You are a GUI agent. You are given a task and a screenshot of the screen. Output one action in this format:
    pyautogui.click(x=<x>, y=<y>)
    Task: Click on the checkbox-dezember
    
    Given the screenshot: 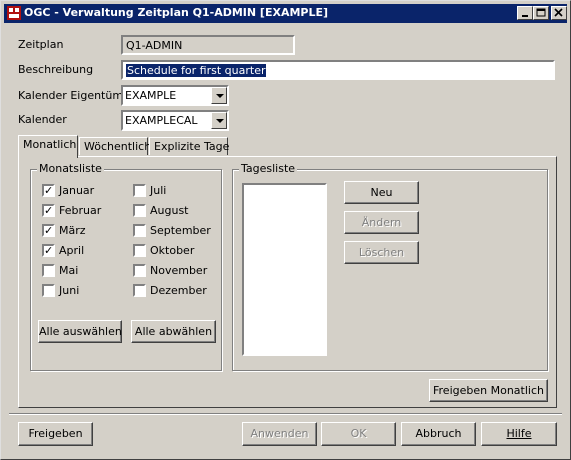 What is the action you would take?
    pyautogui.click(x=139, y=290)
    